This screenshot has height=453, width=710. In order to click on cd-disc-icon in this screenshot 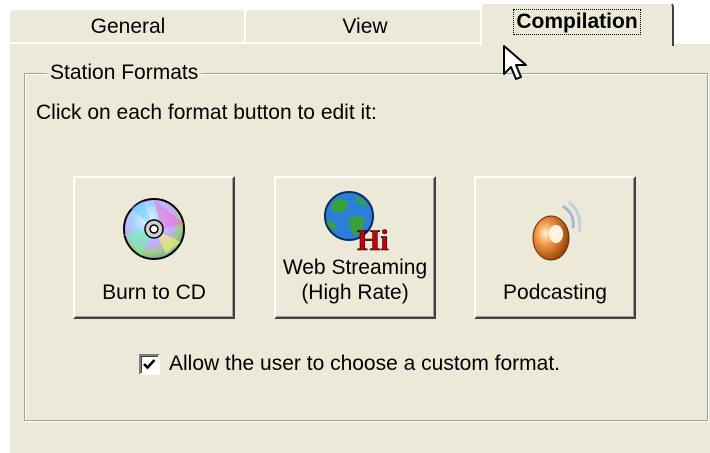, I will do `click(154, 229)`.